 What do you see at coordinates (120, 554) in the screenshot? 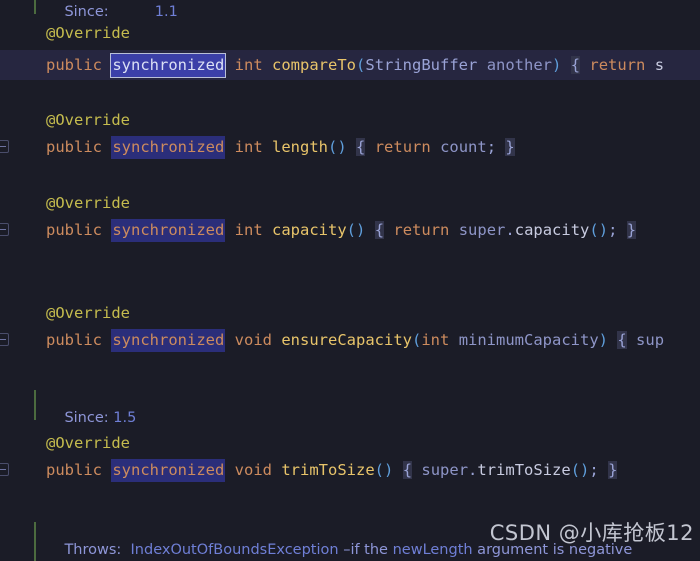
I see `doc-see-also-block: See Also: length()` at bounding box center [120, 554].